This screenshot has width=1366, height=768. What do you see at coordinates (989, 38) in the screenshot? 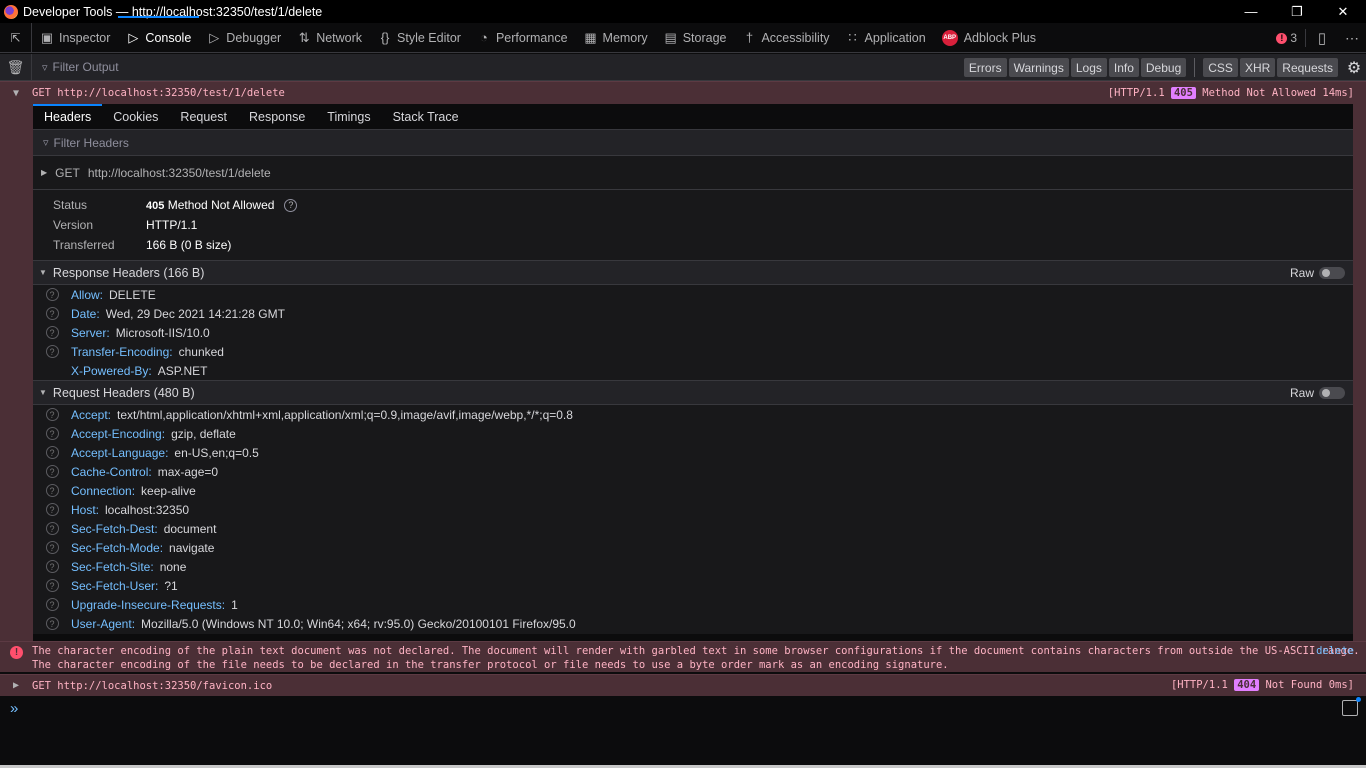
I see `tab-adblock-plus: ABP Adblock Plus` at bounding box center [989, 38].